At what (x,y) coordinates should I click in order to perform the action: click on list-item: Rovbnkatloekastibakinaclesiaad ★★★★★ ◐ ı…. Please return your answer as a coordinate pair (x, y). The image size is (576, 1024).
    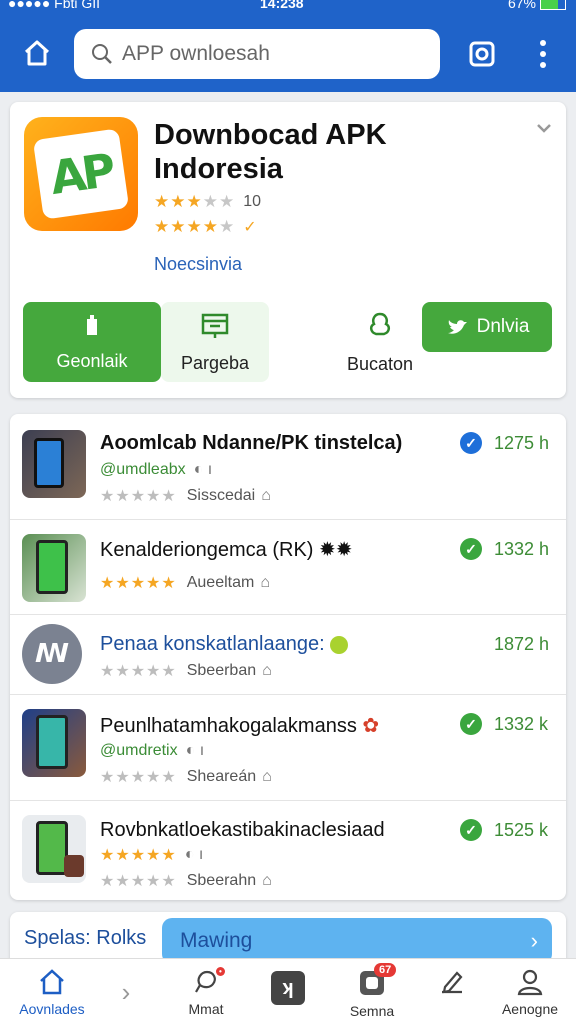
    Looking at the image, I should click on (288, 850).